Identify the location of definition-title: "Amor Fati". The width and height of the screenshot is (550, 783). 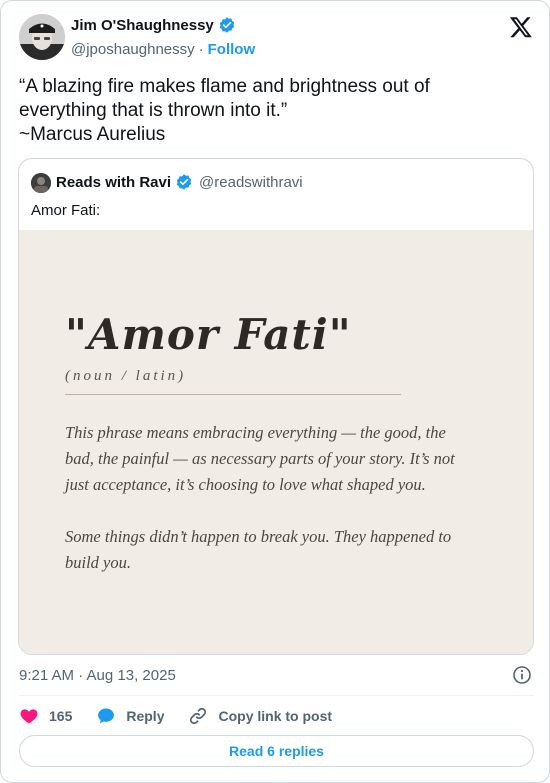
(208, 334).